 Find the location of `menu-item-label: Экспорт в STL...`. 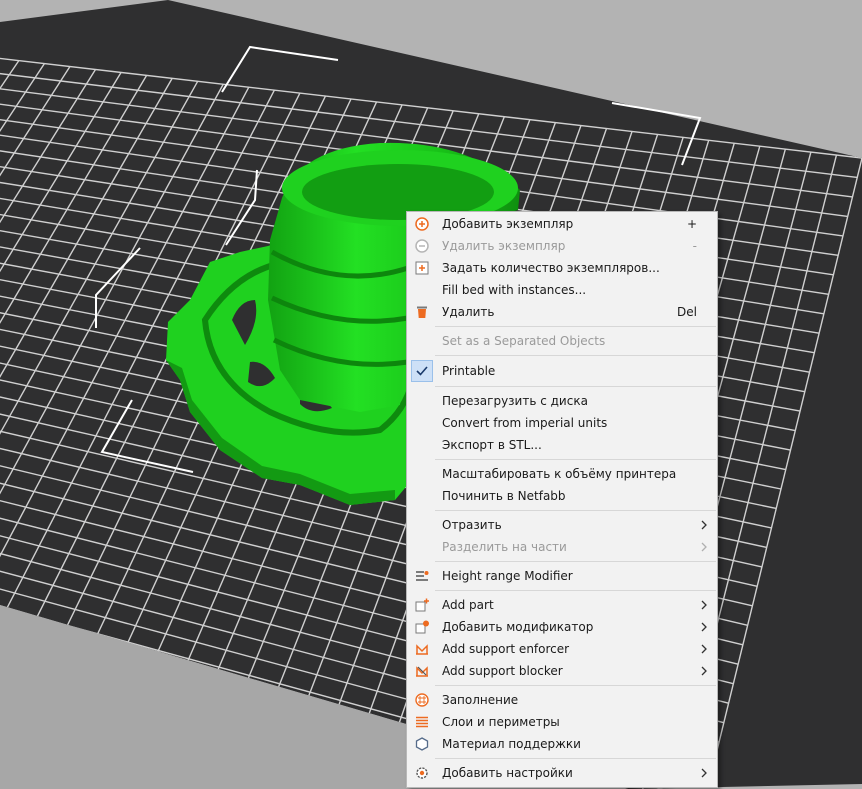

menu-item-label: Экспорт в STL... is located at coordinates (492, 445).